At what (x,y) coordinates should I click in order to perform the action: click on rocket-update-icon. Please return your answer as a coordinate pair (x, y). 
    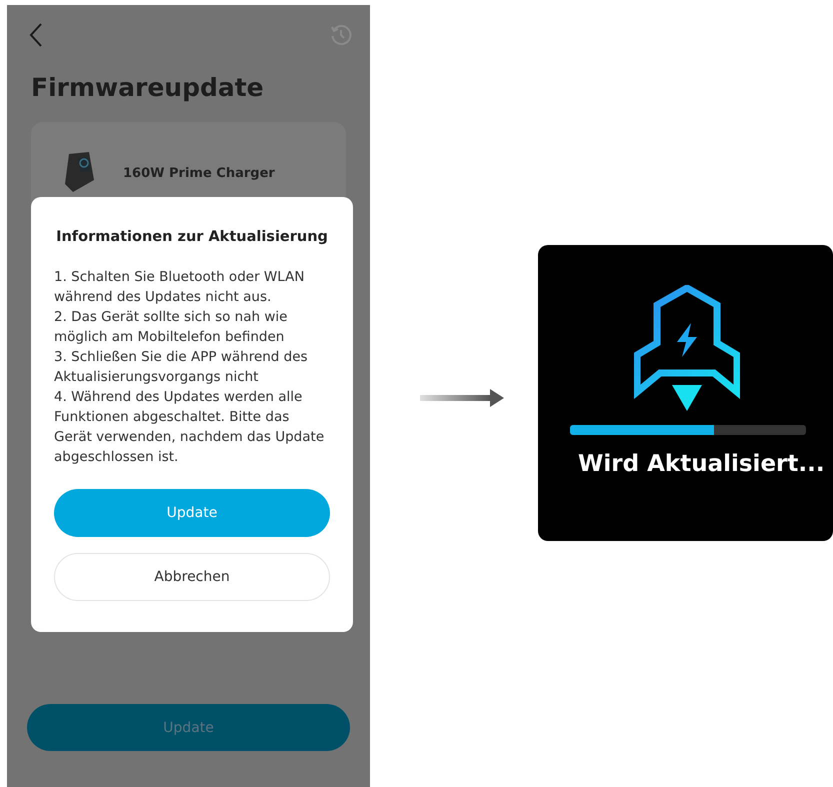
    Looking at the image, I should click on (687, 349).